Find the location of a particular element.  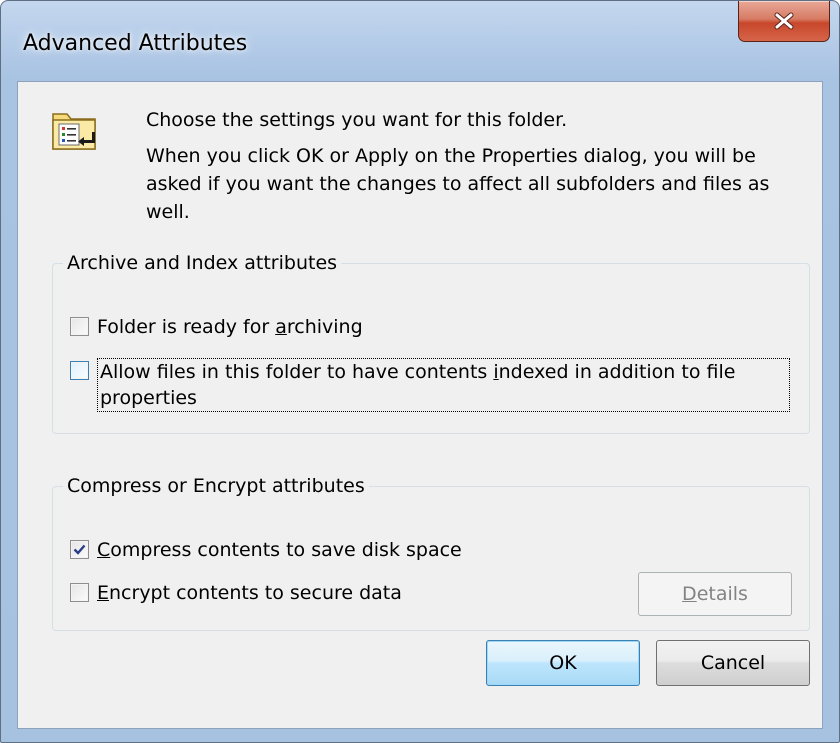

folder-attributes-icon is located at coordinates (74, 131).